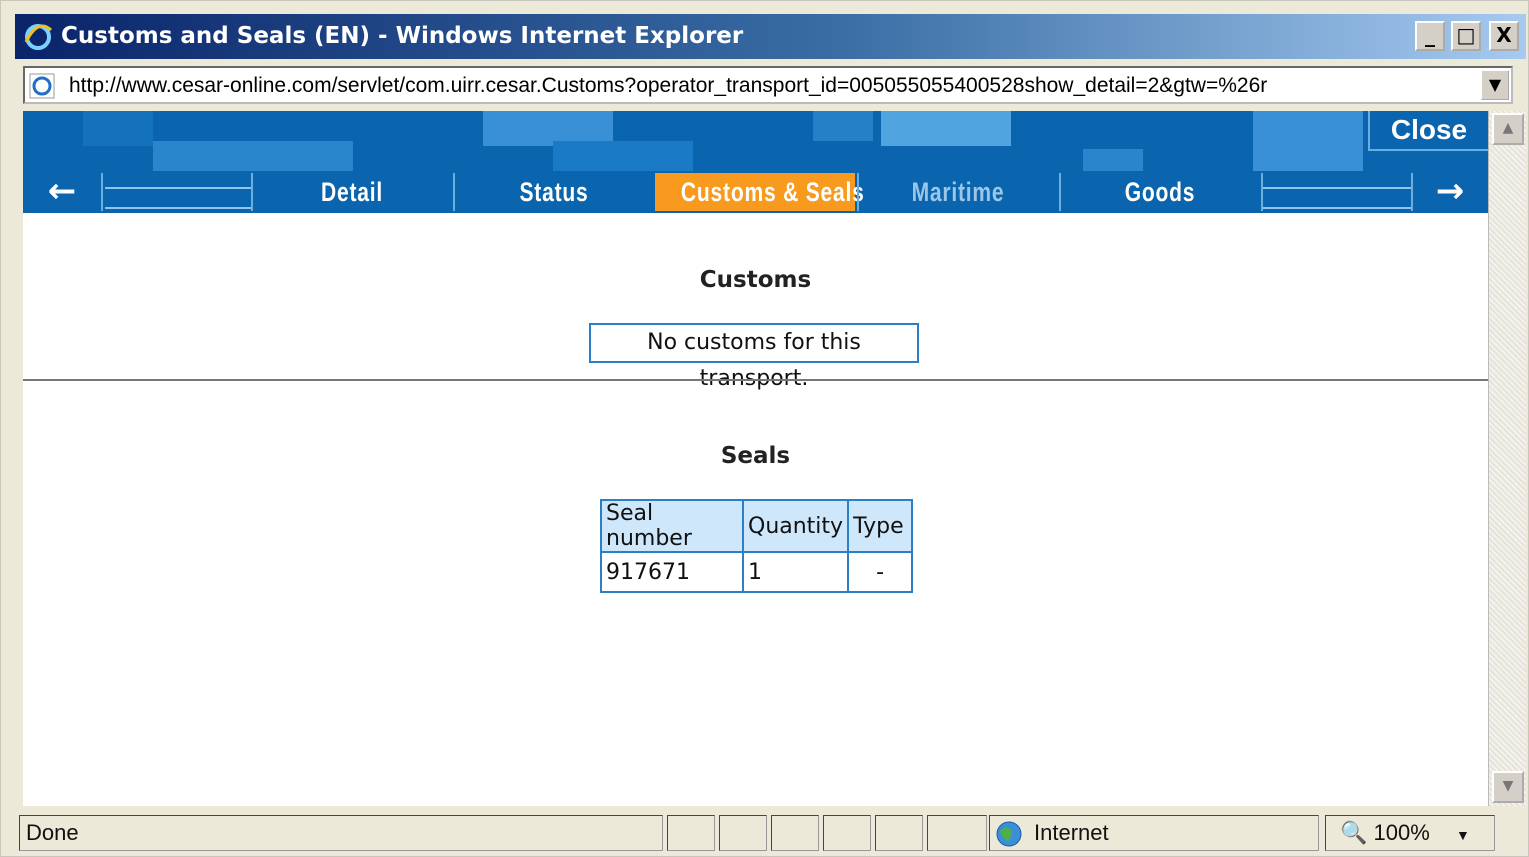  I want to click on tab-customs-seals: Customs & Seals, so click(759, 192).